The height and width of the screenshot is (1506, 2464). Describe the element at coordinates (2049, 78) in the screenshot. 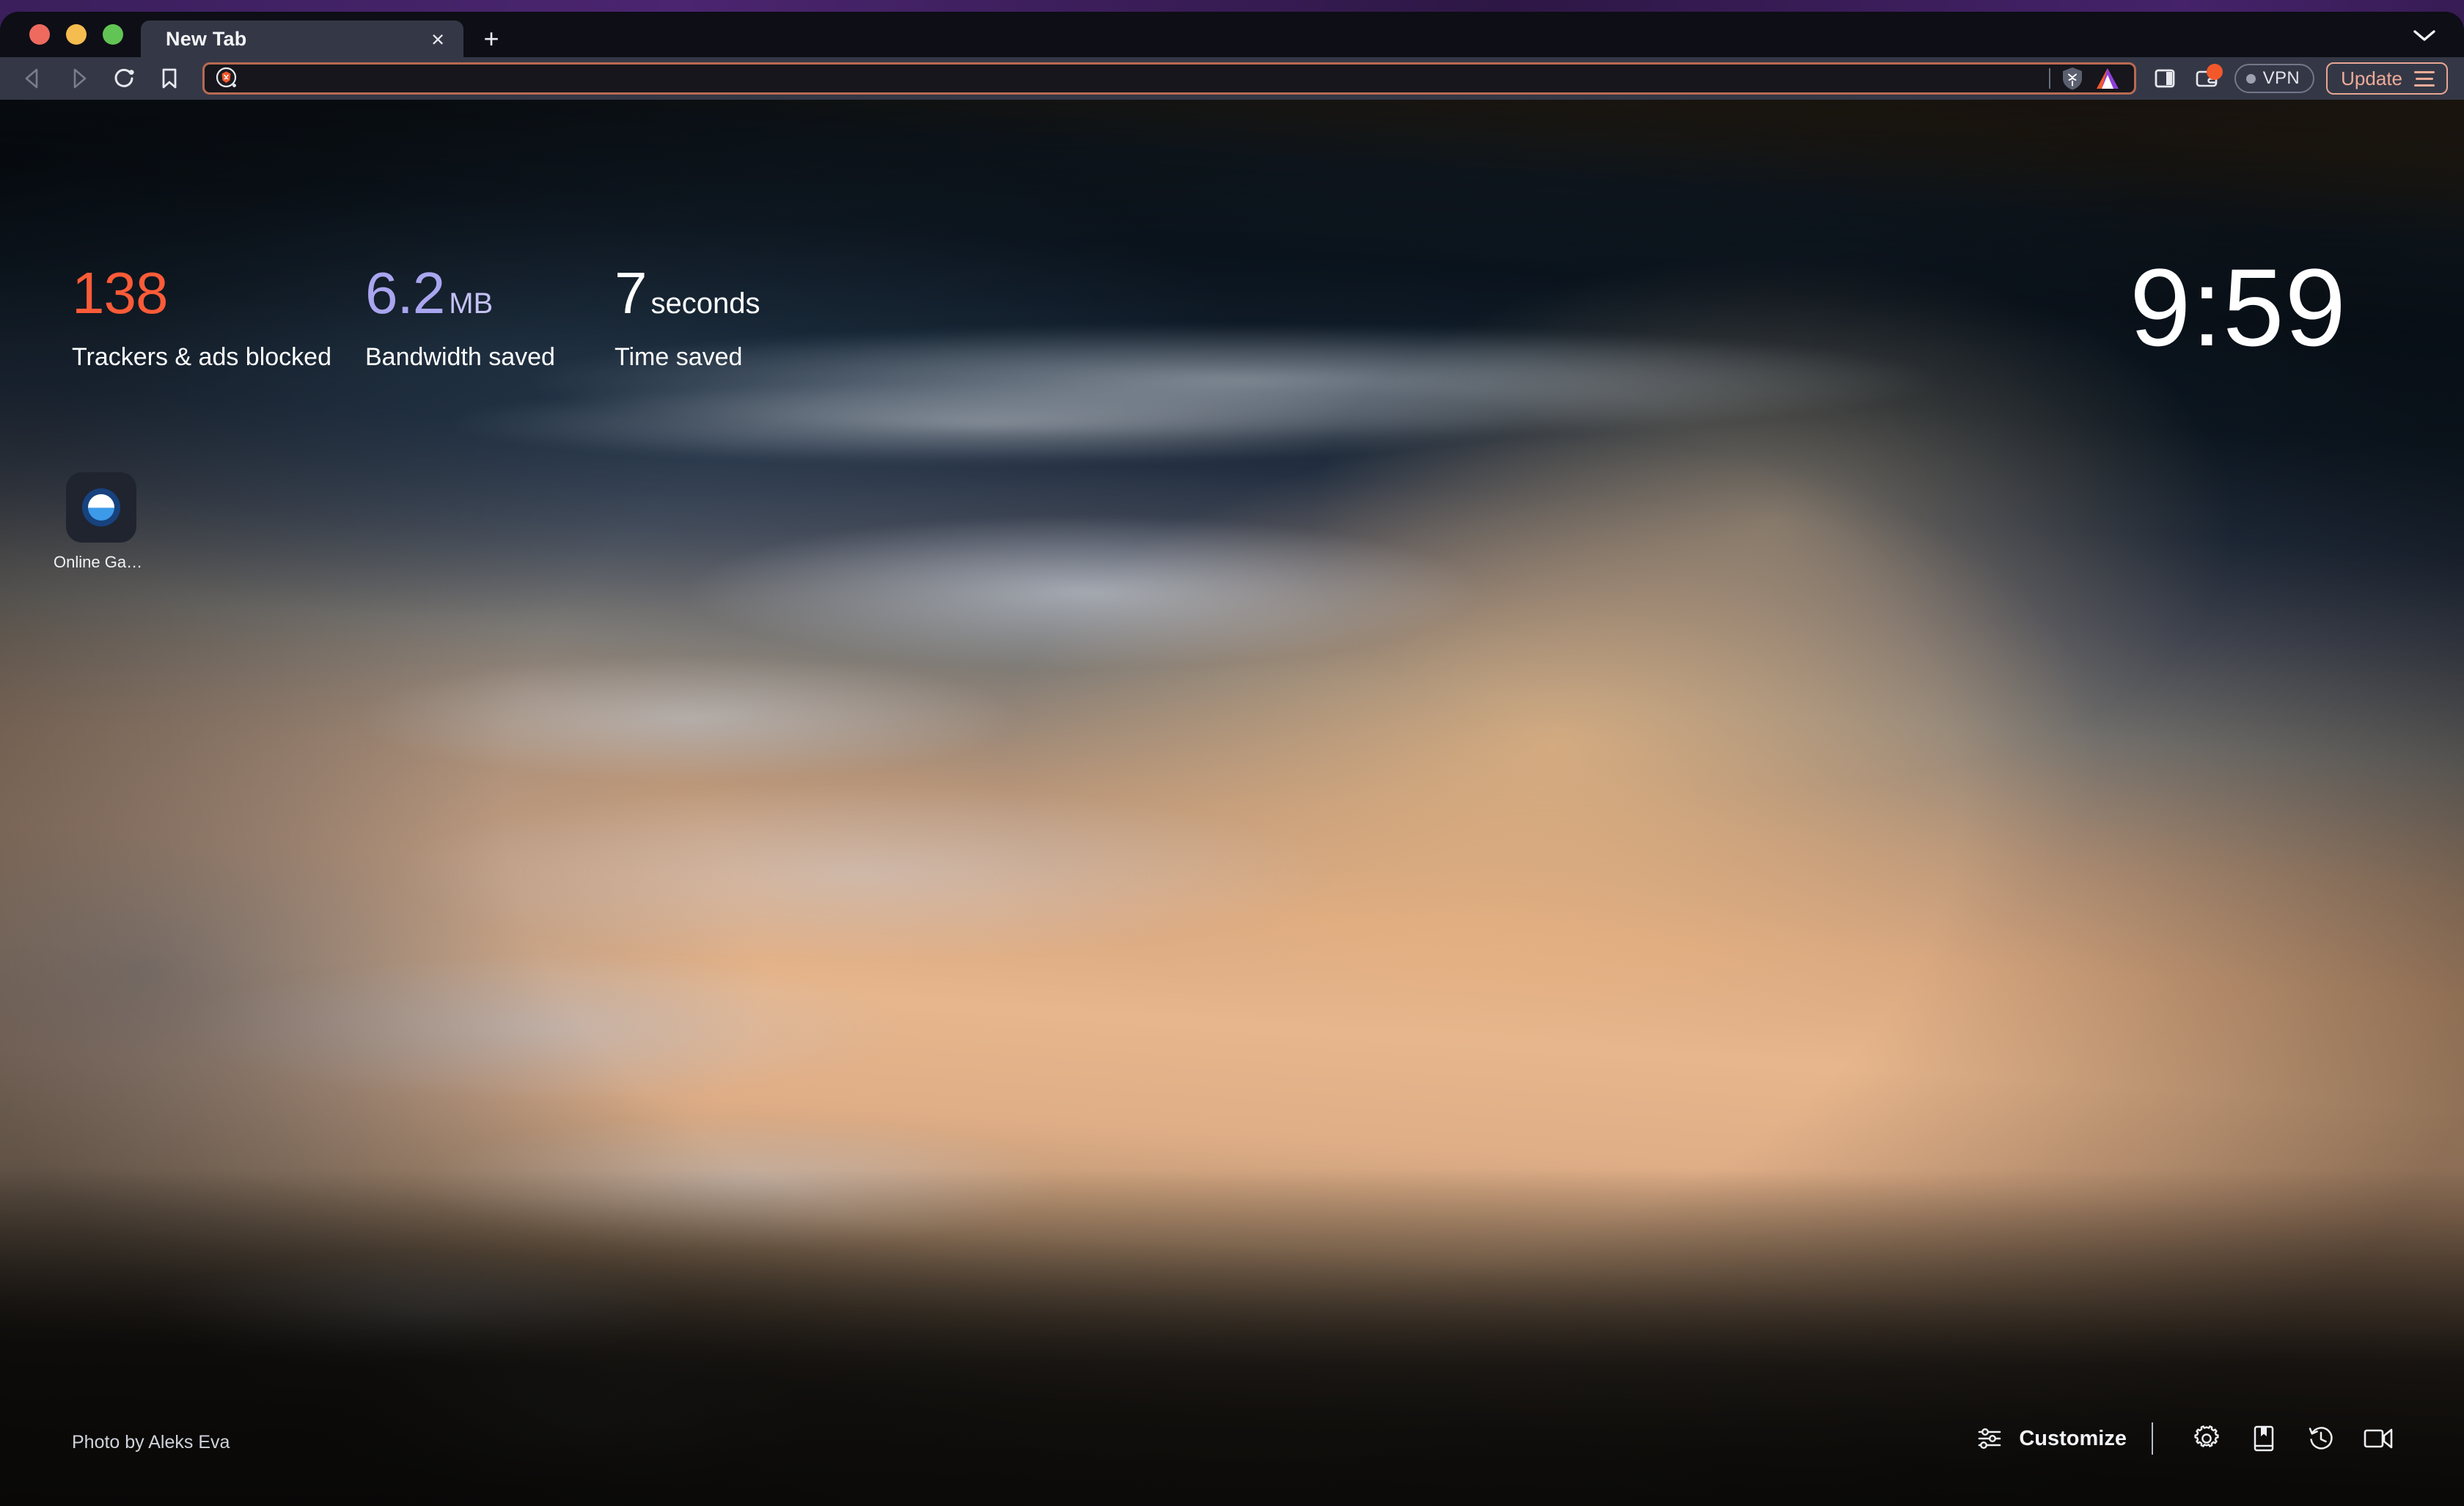

I see `address-bar-divider` at that location.